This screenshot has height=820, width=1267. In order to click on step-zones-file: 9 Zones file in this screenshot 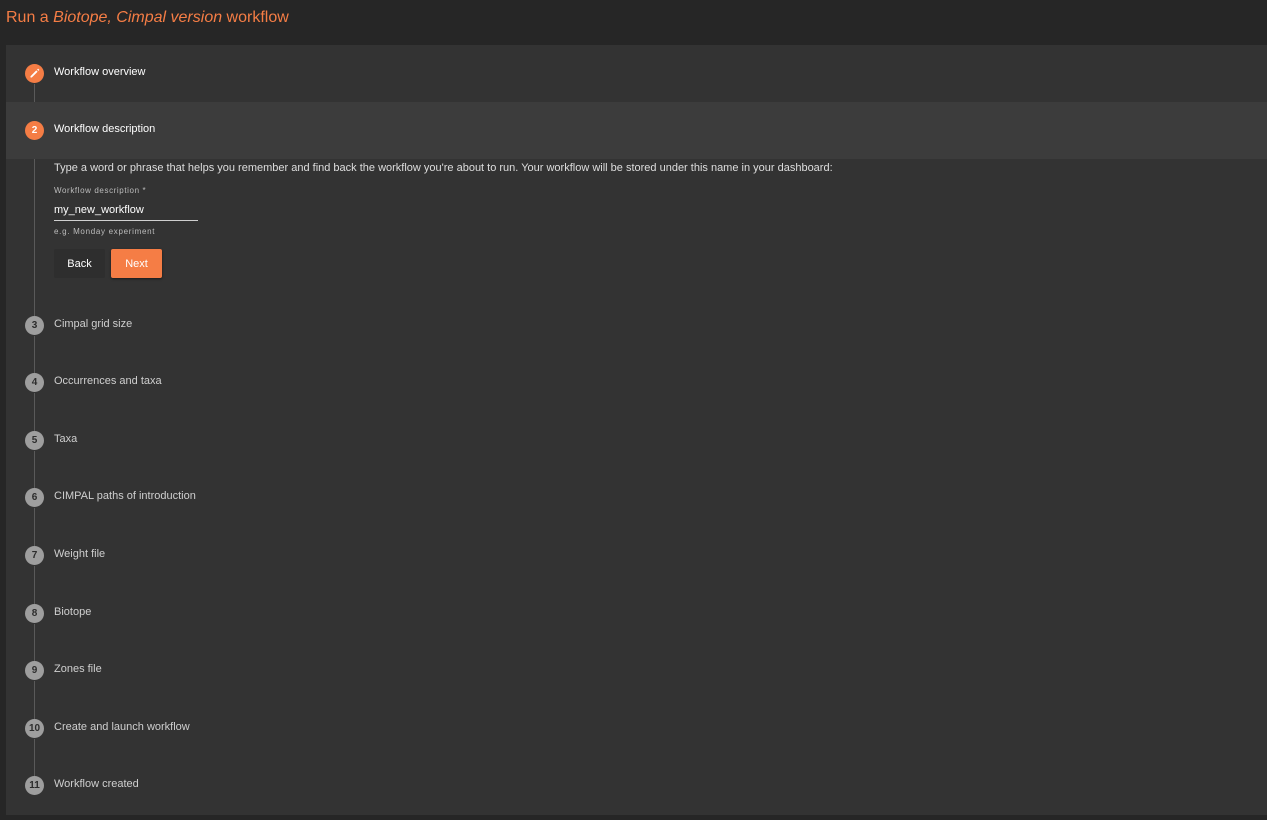, I will do `click(636, 670)`.